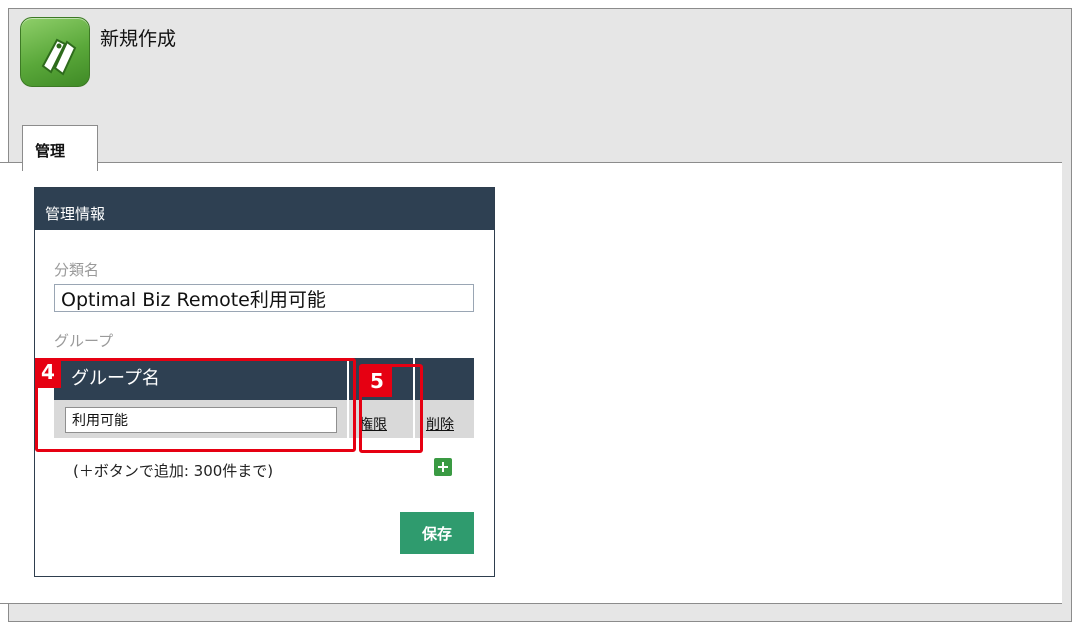 The image size is (1072, 630). Describe the element at coordinates (377, 382) in the screenshot. I see `callout-badge-5: 5` at that location.